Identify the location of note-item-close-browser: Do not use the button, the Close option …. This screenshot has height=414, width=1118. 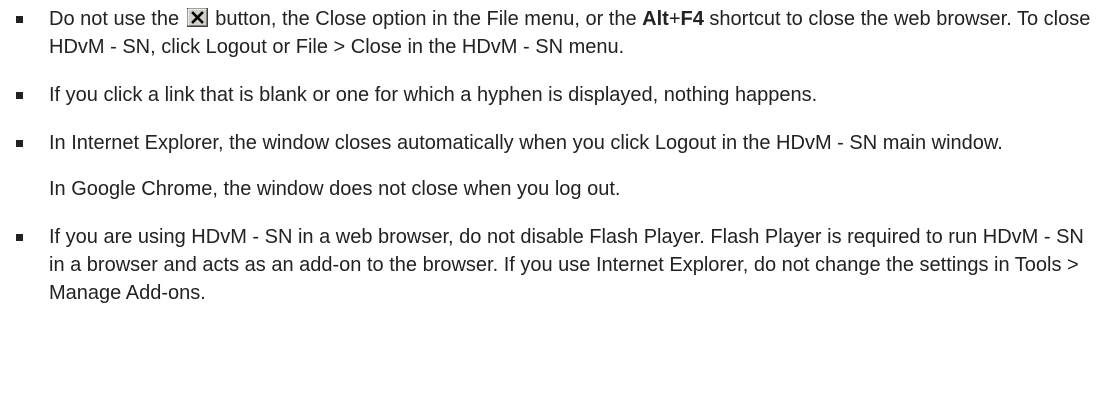
(559, 33).